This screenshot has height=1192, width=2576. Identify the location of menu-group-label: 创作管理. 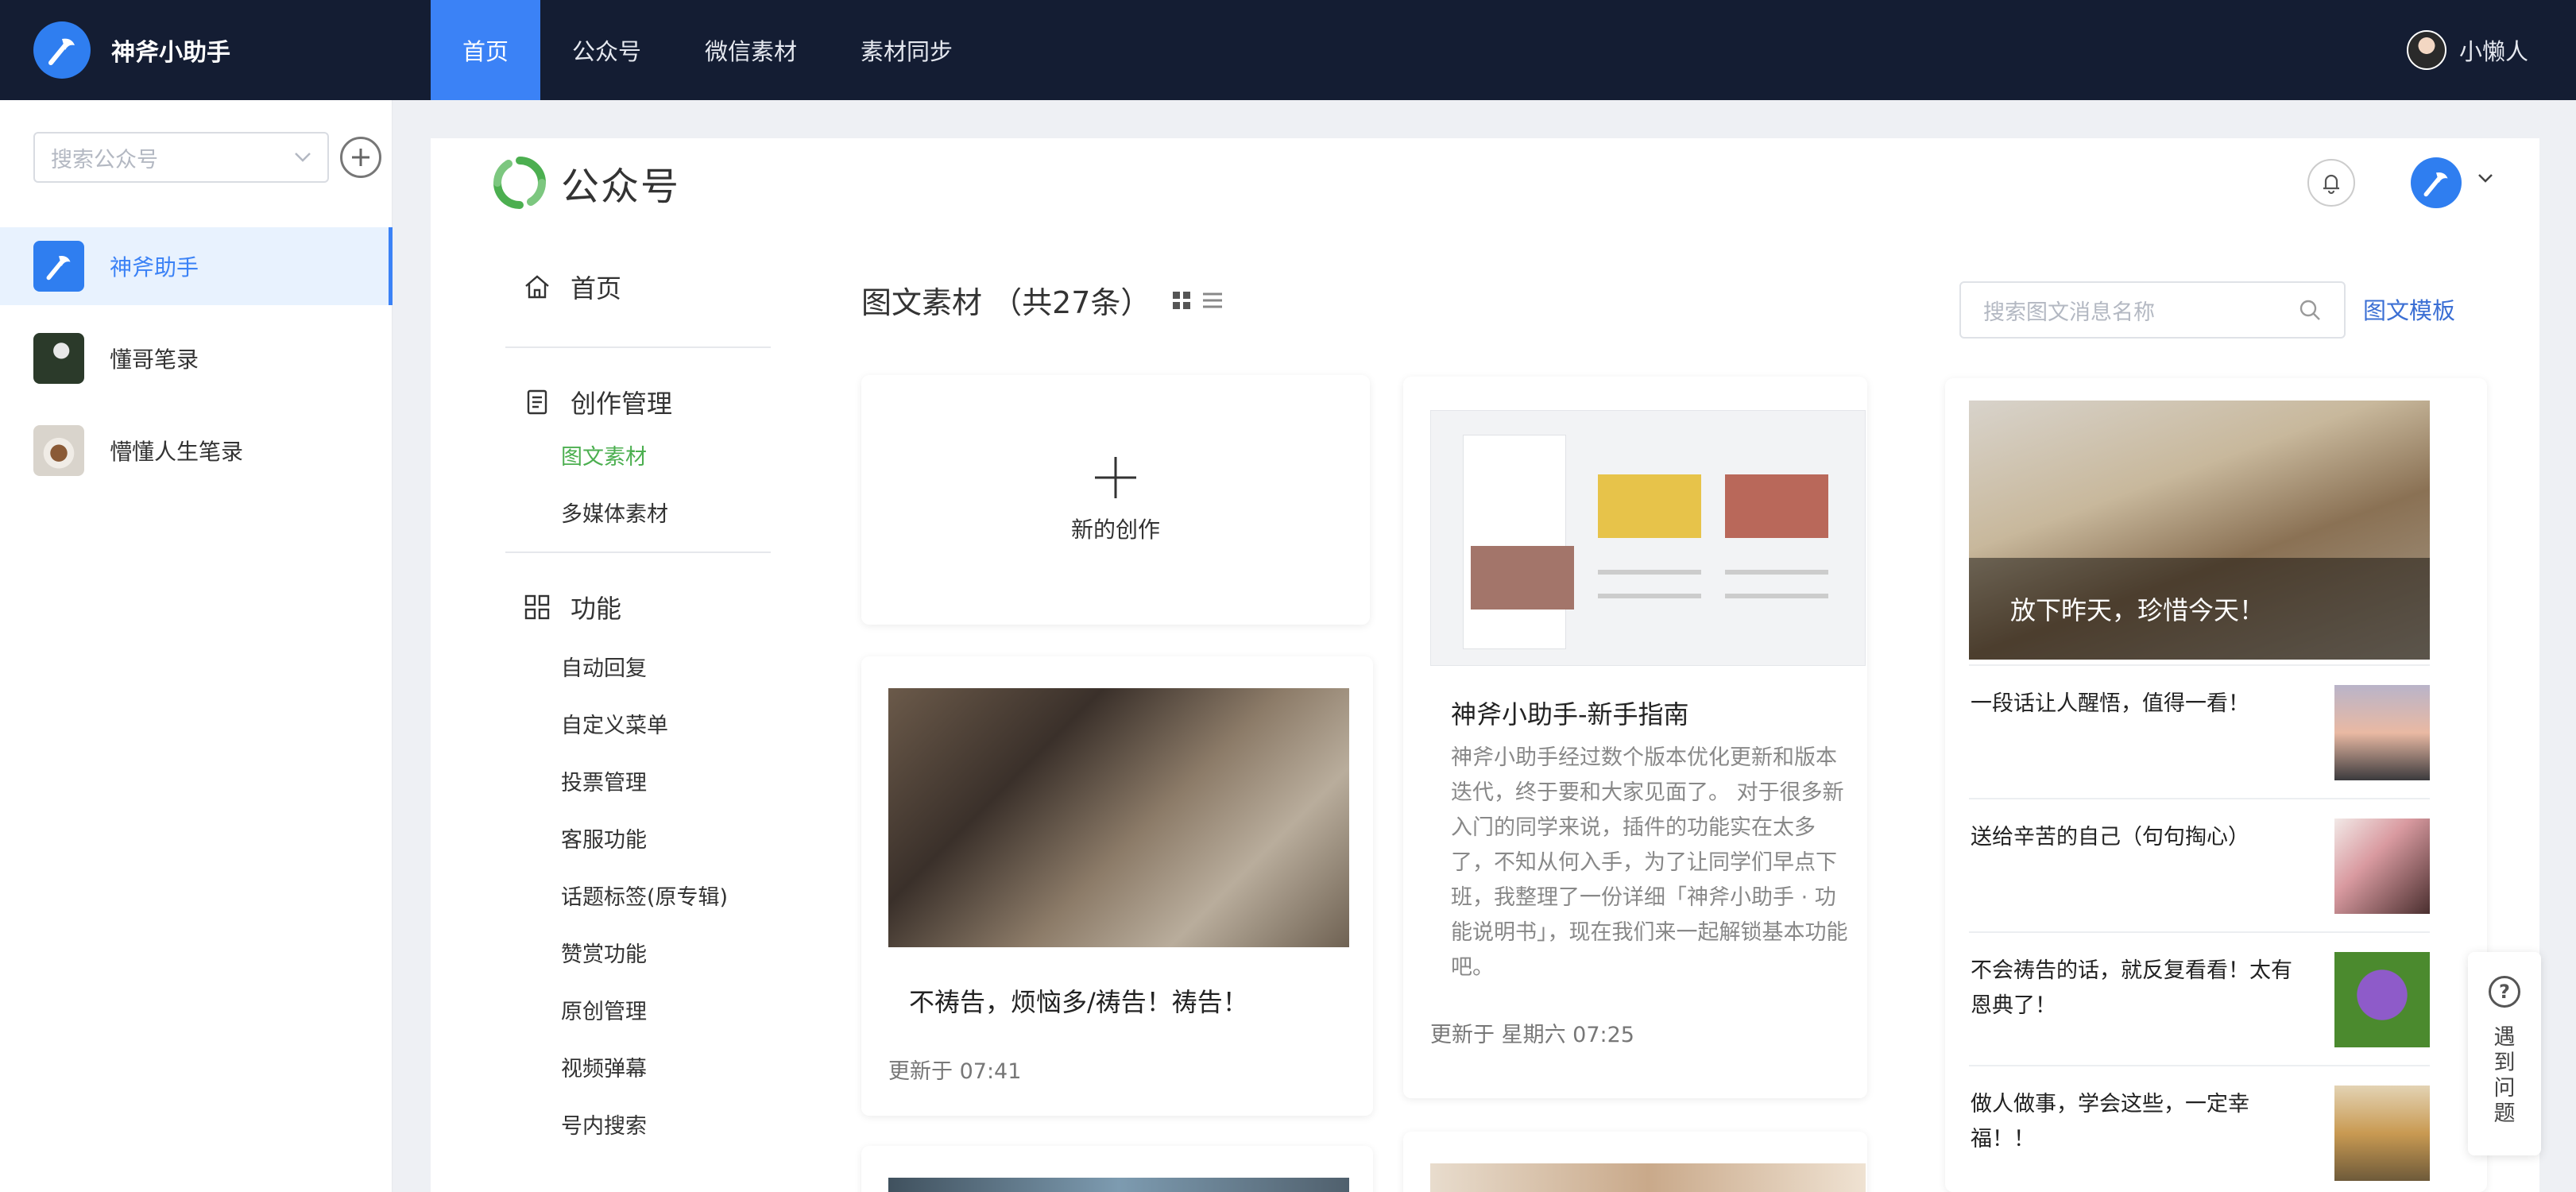
(622, 404).